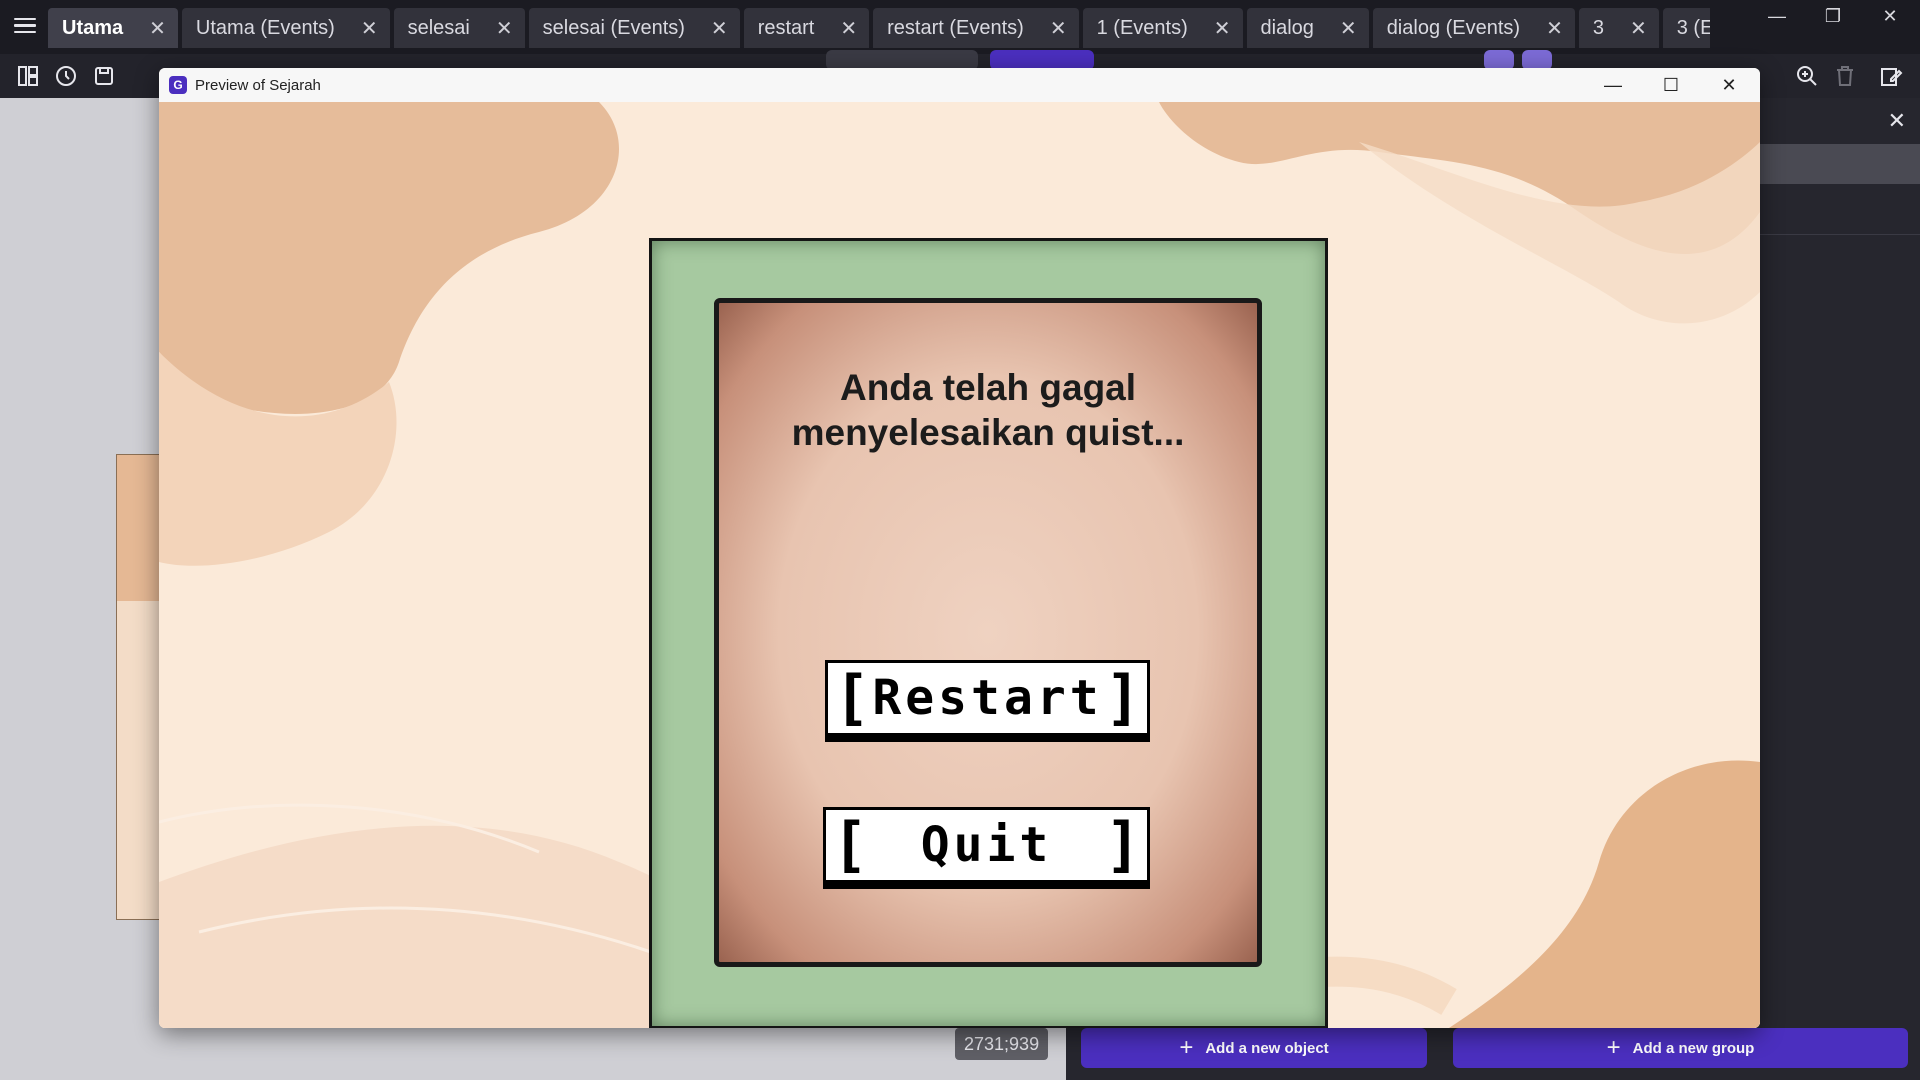 The image size is (1920, 1080). Describe the element at coordinates (1613, 85) in the screenshot. I see `preview-minimize-icon: —` at that location.